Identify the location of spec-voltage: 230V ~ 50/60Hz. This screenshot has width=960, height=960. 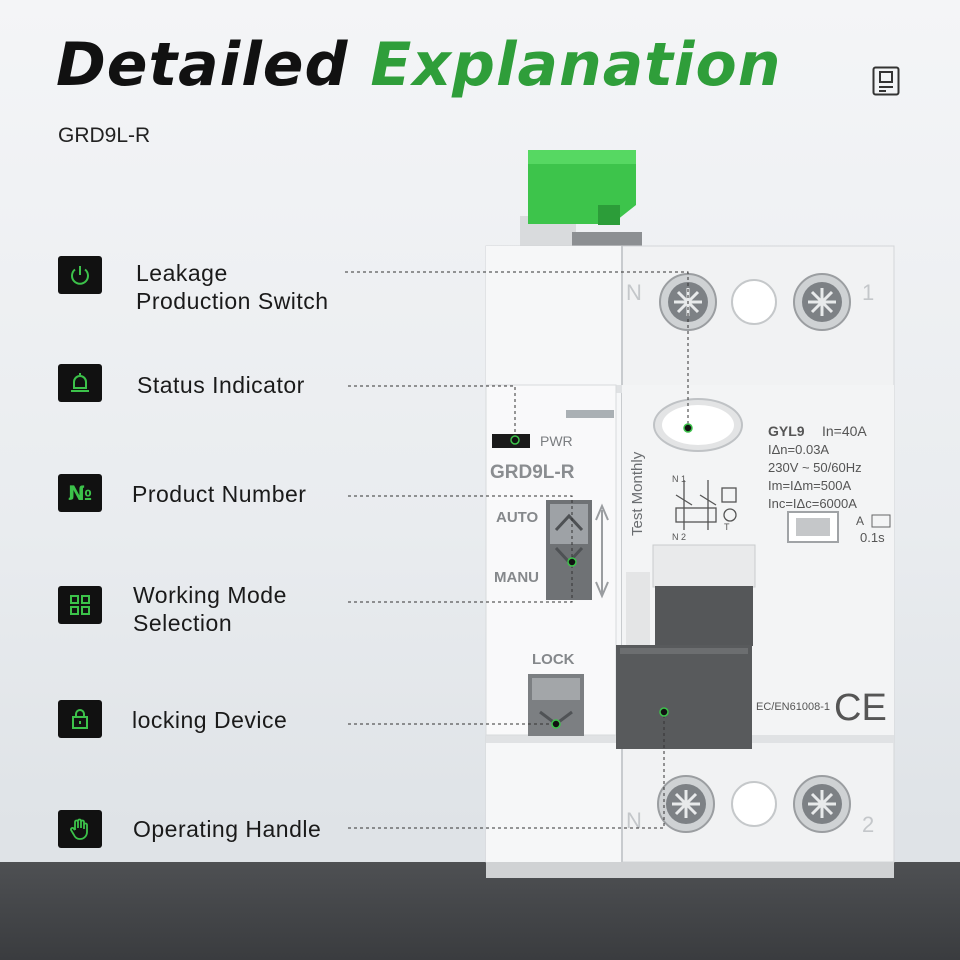
(815, 467).